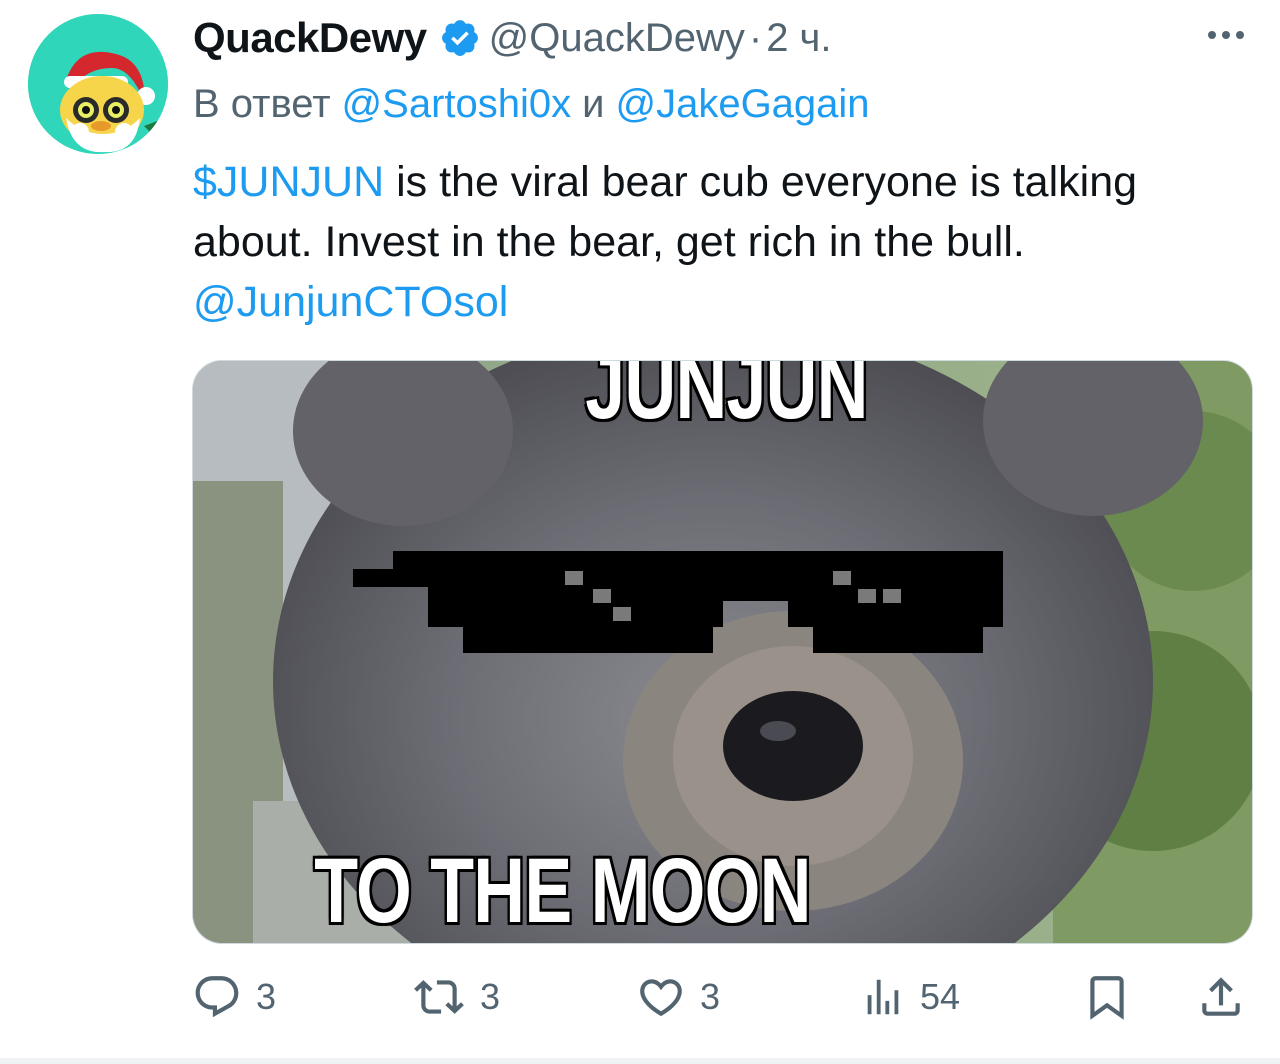 The width and height of the screenshot is (1280, 1064). I want to click on avatar, so click(98, 84).